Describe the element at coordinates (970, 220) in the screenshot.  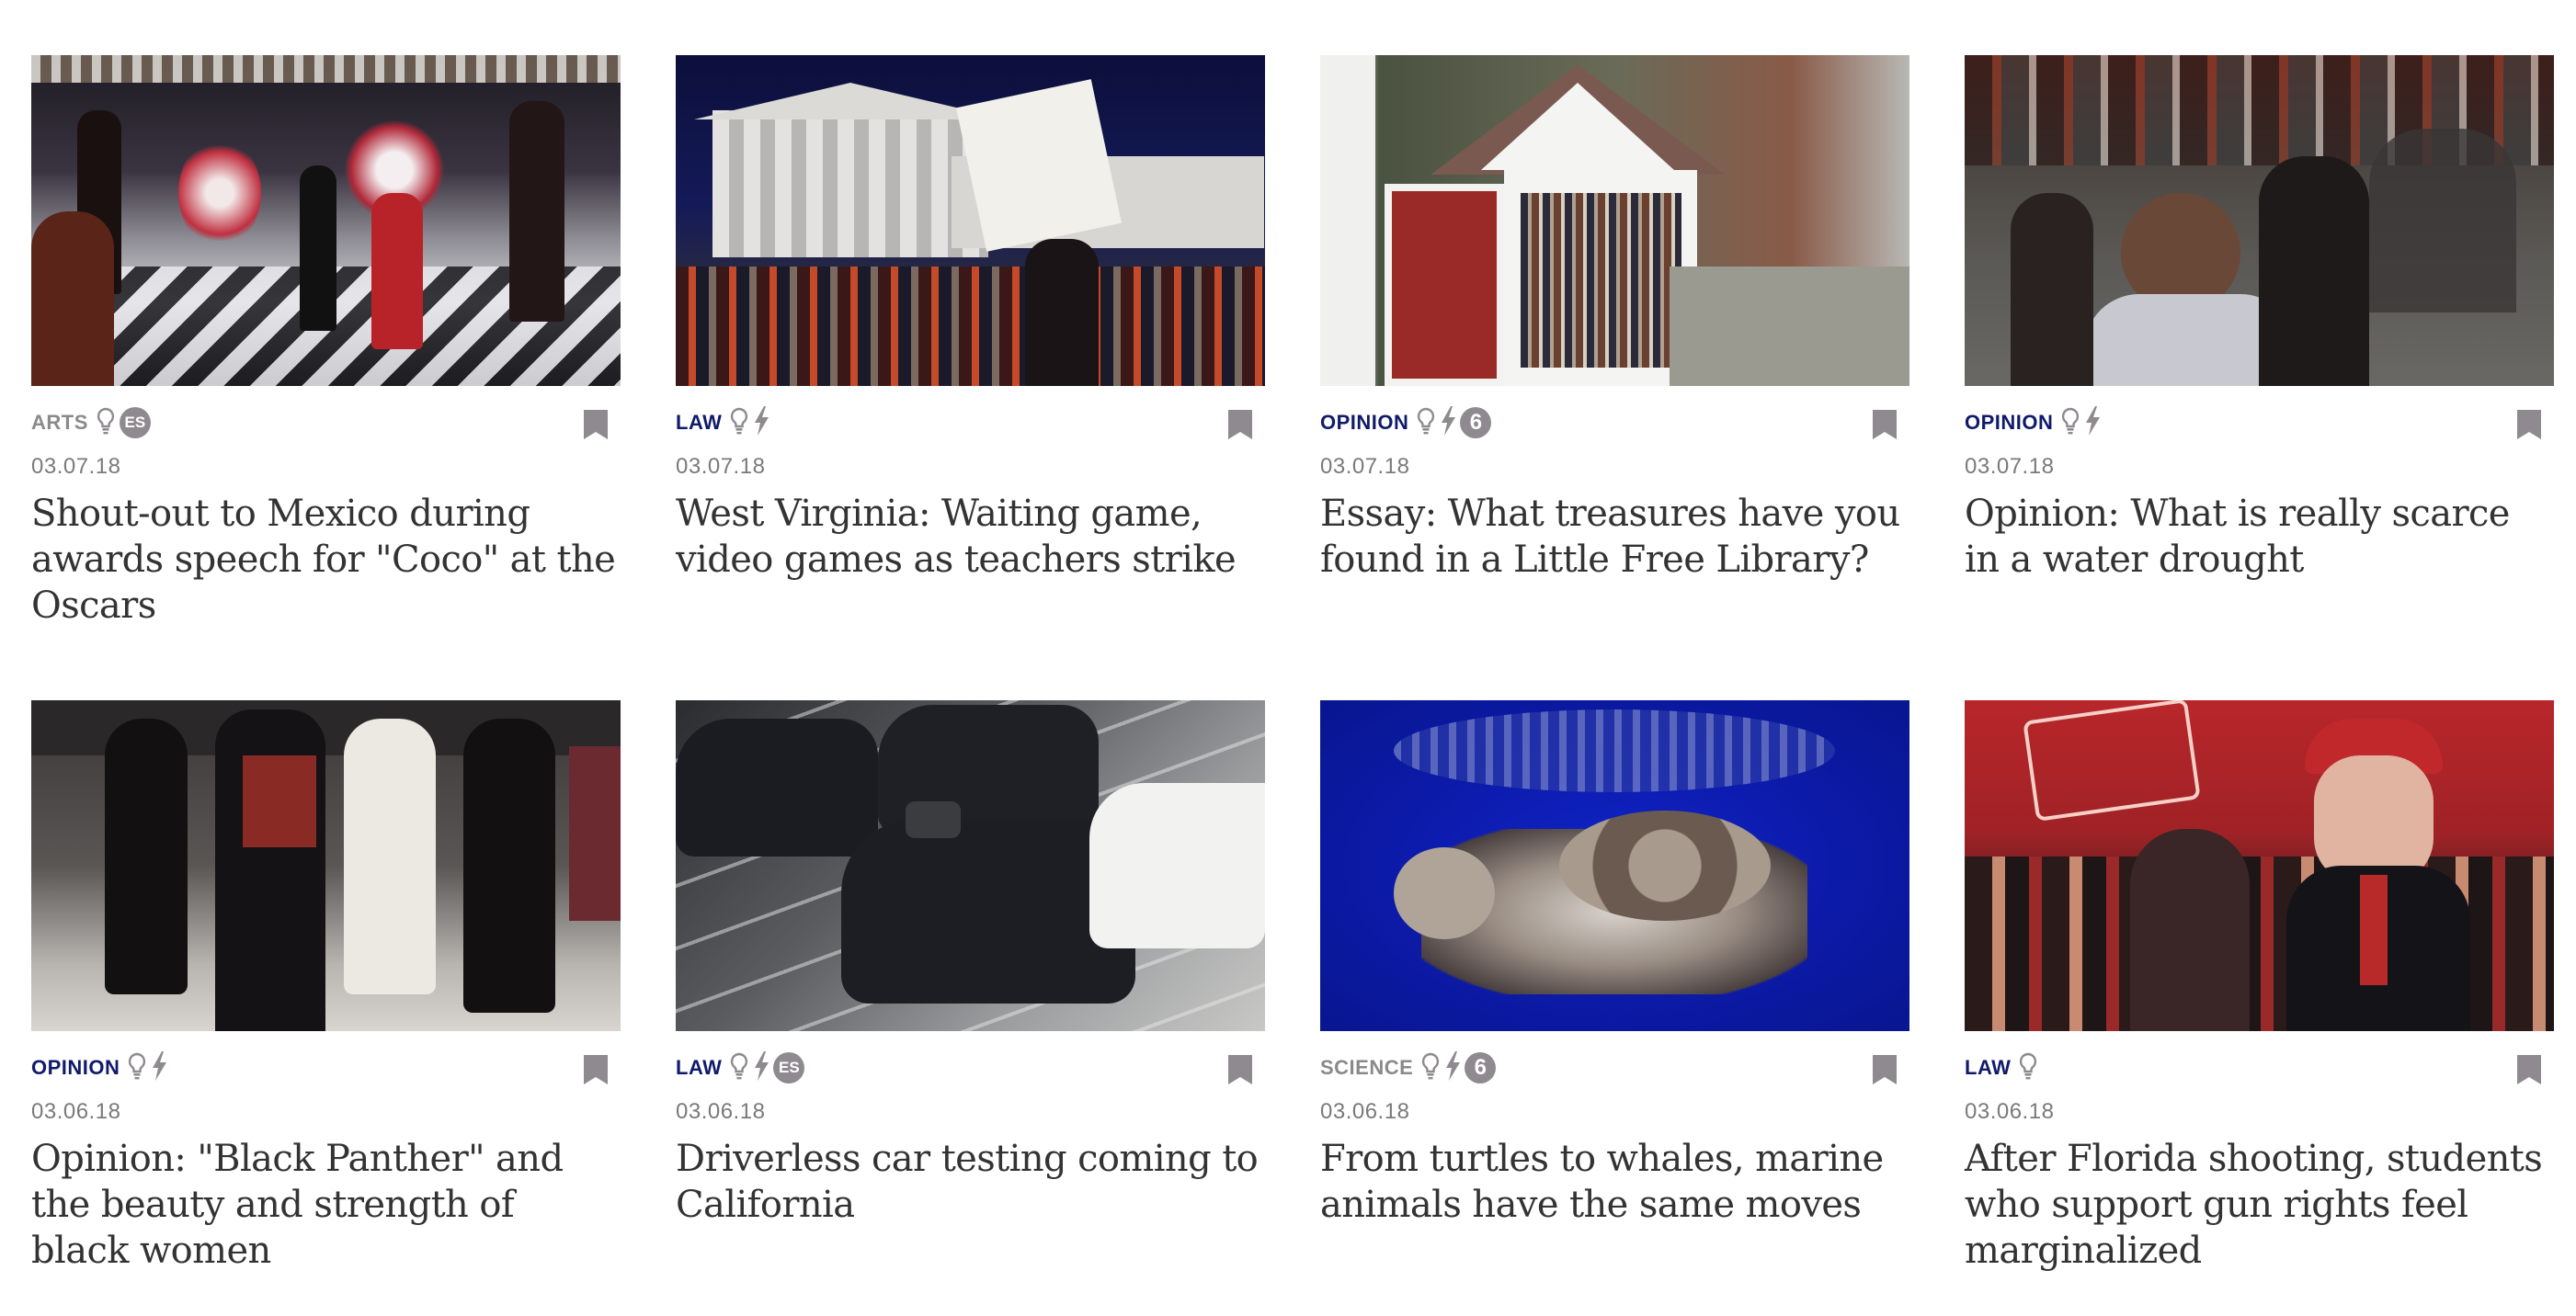
I see `article-thumbnail-teachers-strike` at that location.